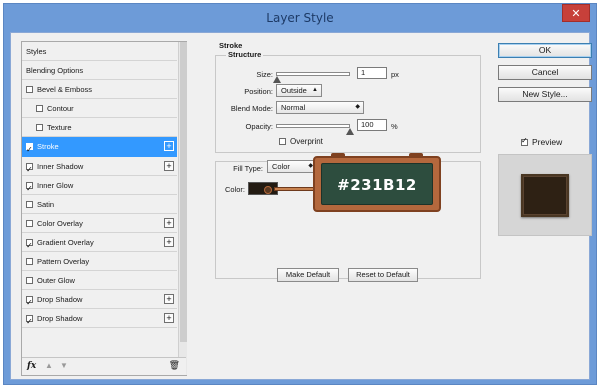 This screenshot has width=600, height=388. Describe the element at coordinates (313, 74) in the screenshot. I see `size-slider` at that location.